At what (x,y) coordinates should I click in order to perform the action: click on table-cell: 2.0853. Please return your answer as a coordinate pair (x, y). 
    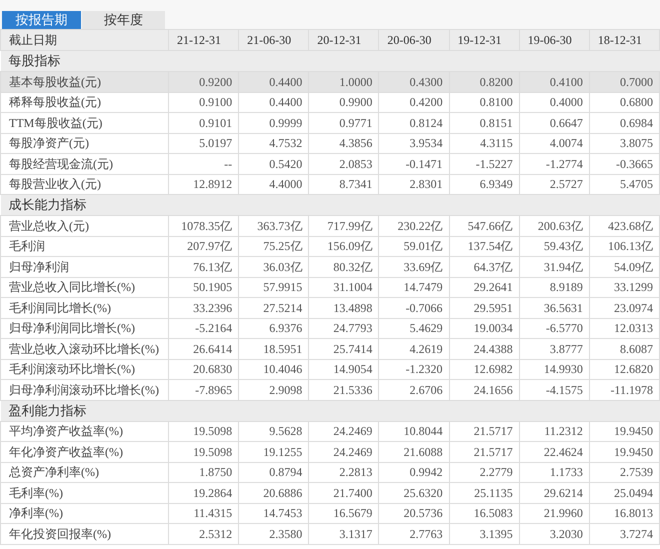
    Looking at the image, I should click on (343, 164).